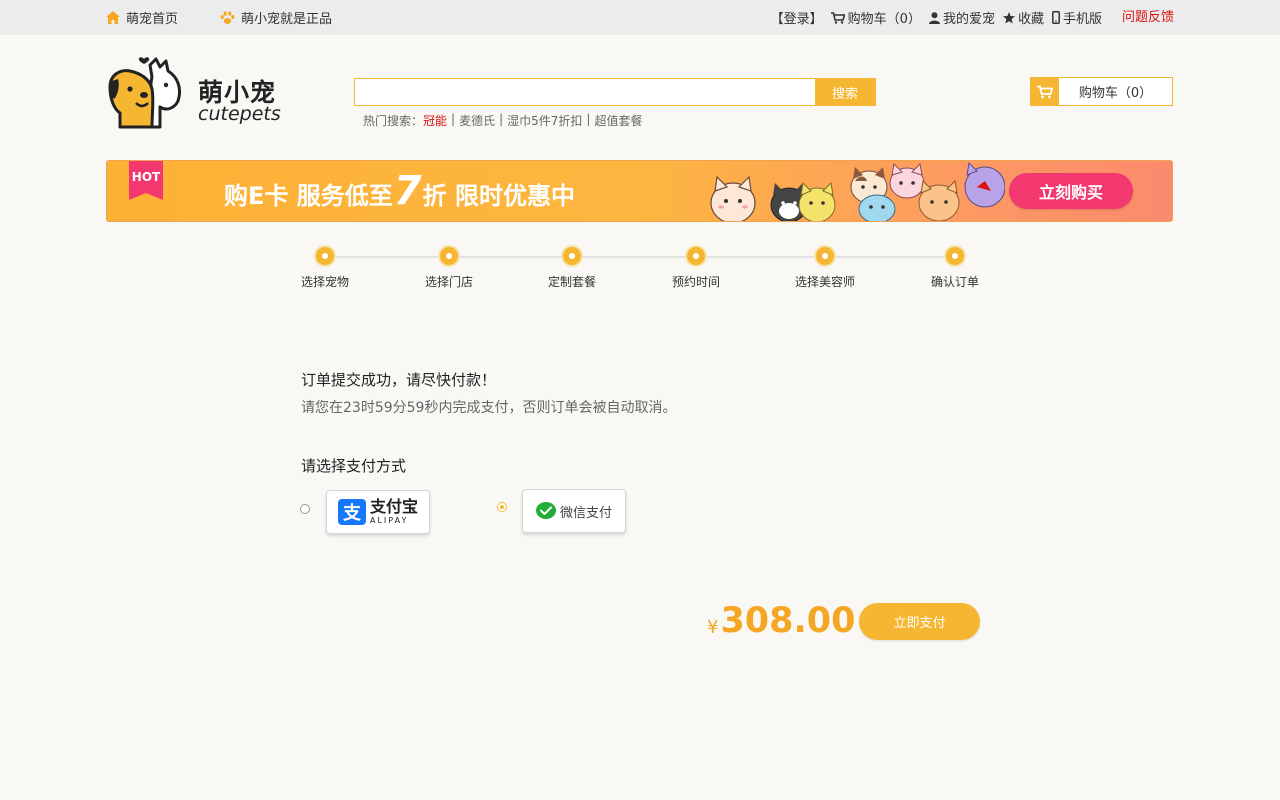 Image resolution: width=1280 pixels, height=800 pixels. What do you see at coordinates (325, 268) in the screenshot?
I see `step-select-pet: 选择宠物` at bounding box center [325, 268].